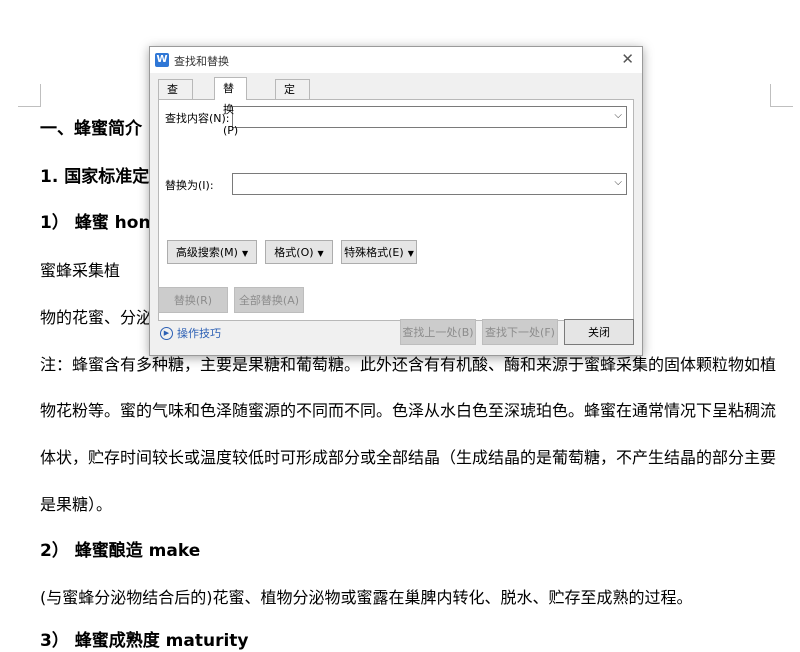  I want to click on replace-button: 替换(R), so click(193, 300).